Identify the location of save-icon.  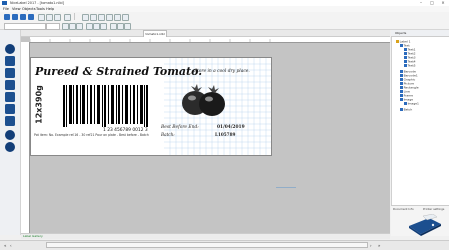
(23, 17).